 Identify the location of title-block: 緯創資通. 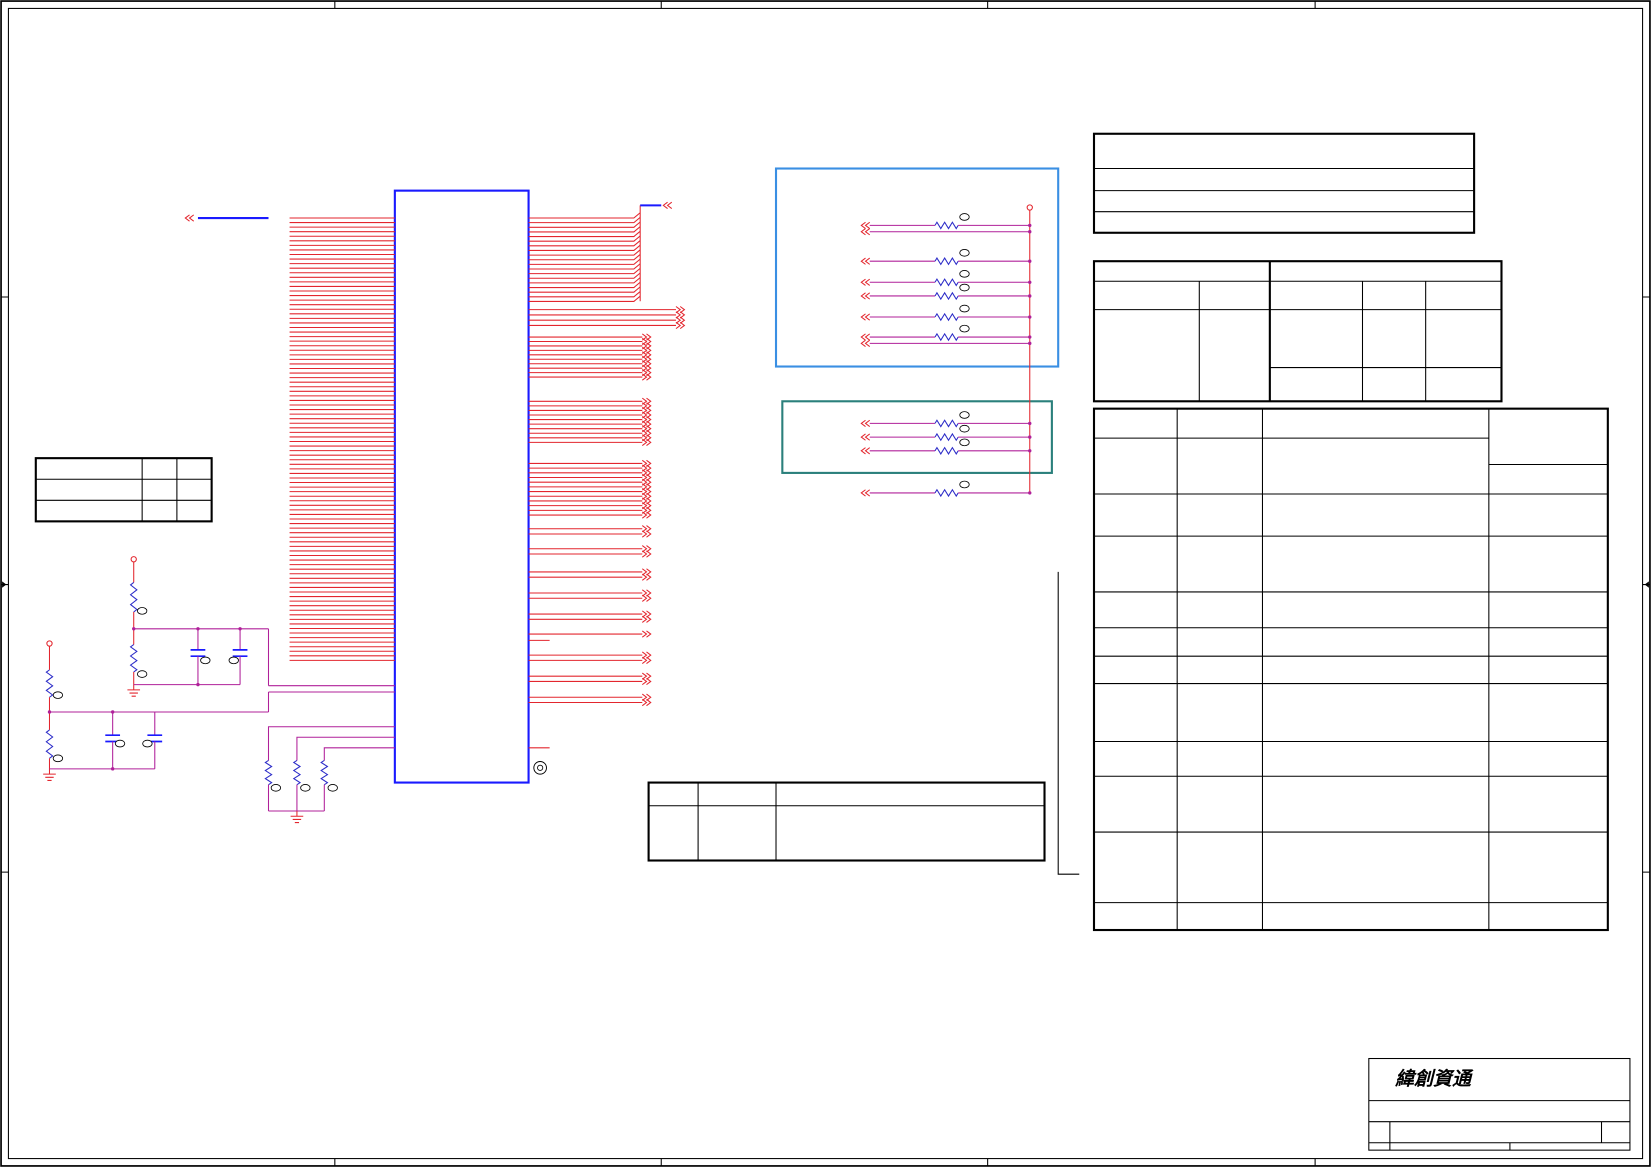
(1499, 1104).